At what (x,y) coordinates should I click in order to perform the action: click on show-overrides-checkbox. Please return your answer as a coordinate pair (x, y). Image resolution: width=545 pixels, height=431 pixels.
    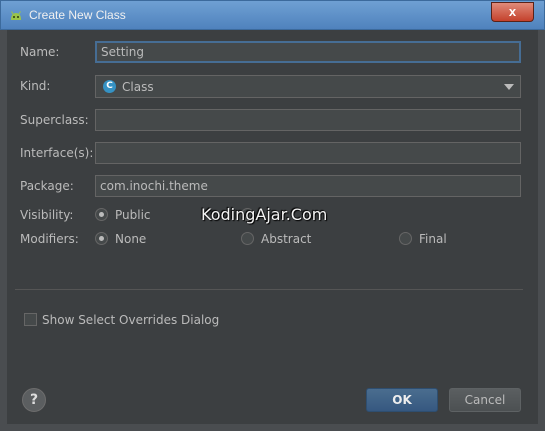
    Looking at the image, I should click on (30, 319).